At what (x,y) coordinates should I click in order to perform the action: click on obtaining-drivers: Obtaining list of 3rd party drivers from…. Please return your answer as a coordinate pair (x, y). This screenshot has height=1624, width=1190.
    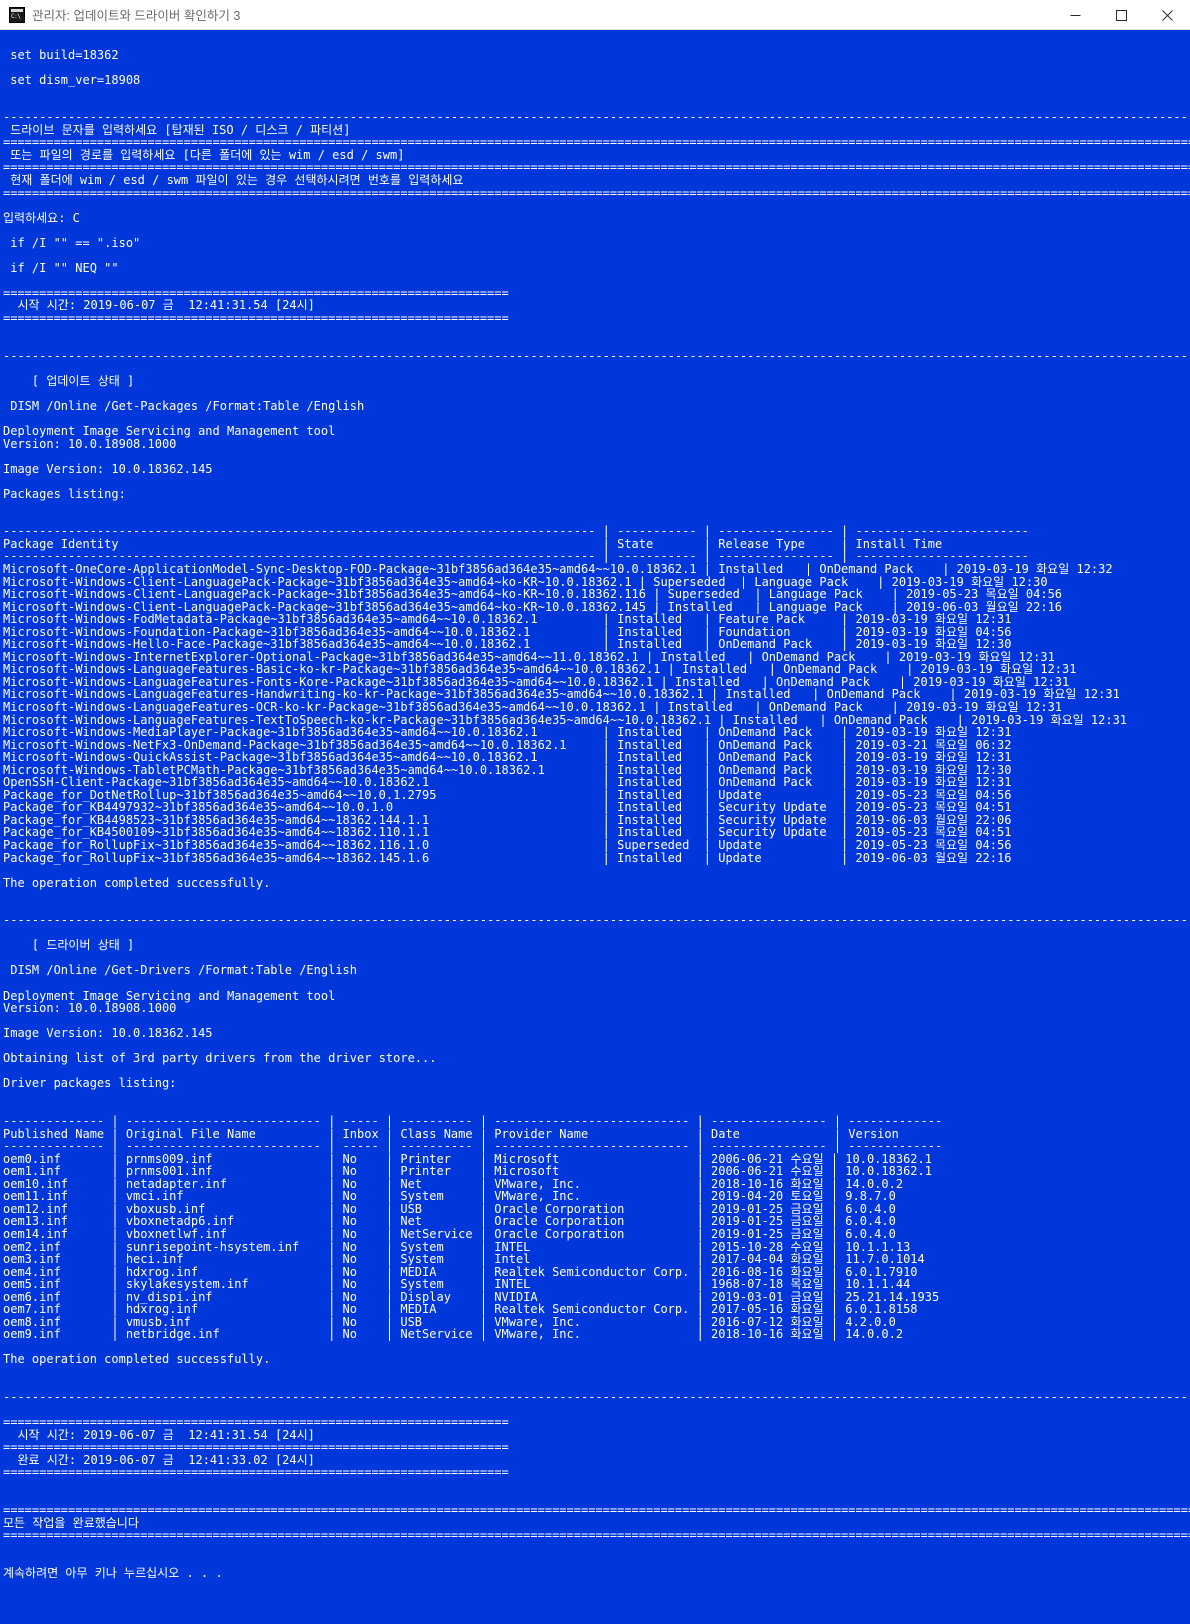
    Looking at the image, I should click on (220, 1058).